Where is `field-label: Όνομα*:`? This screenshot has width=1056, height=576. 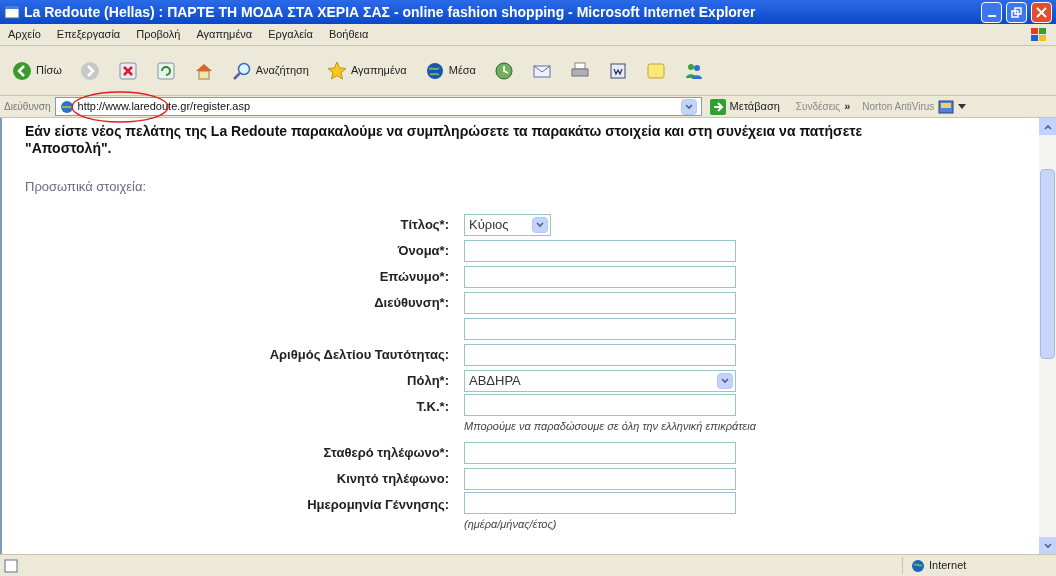
field-label: Όνομα*: is located at coordinates (423, 250).